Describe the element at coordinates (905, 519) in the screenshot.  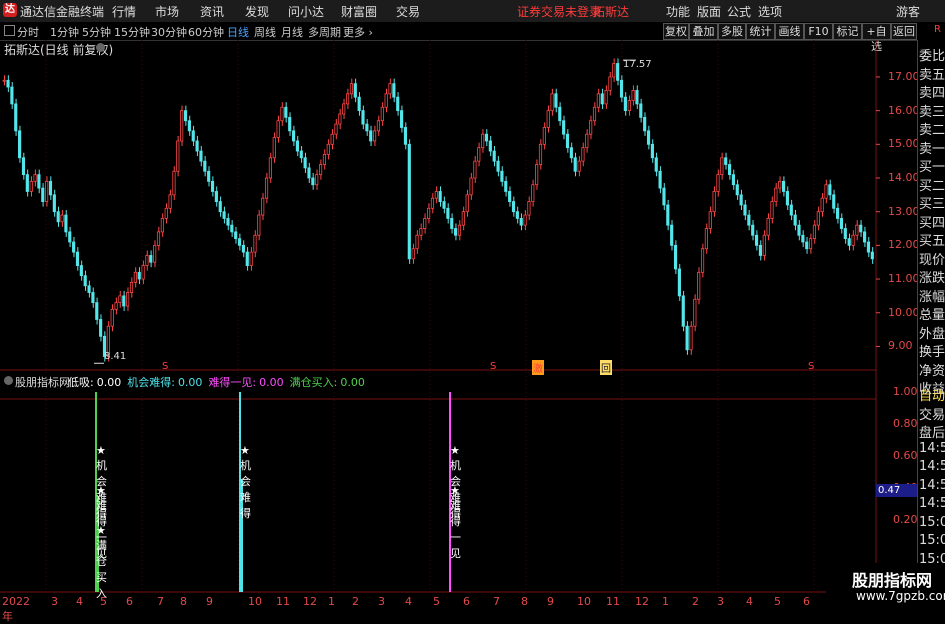
I see `indicator-tick: 0.20` at that location.